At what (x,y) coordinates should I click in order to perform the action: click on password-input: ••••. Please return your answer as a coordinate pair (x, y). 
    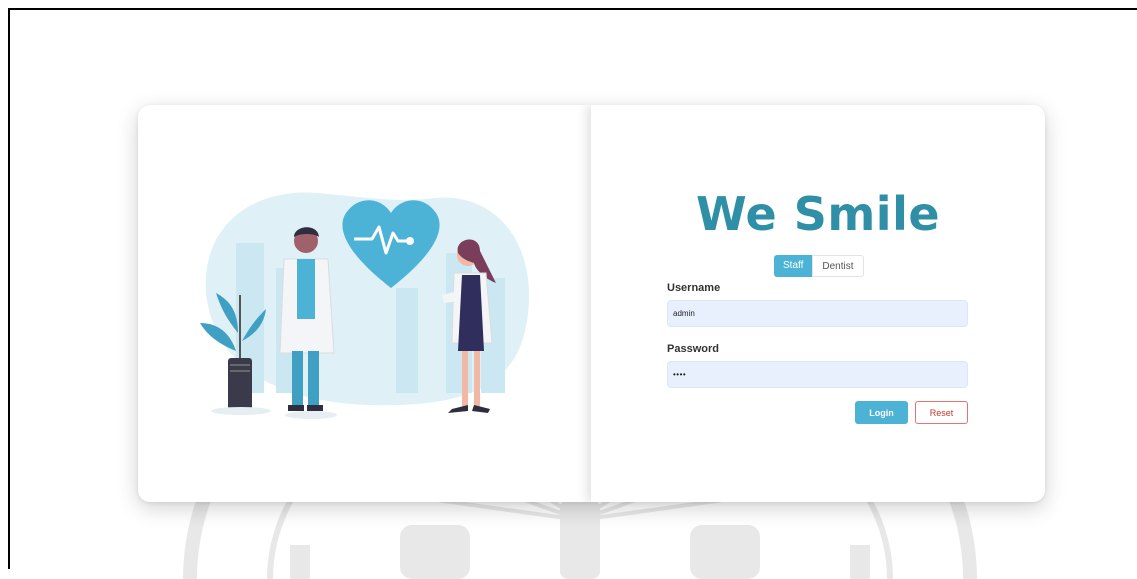
    Looking at the image, I should click on (817, 374).